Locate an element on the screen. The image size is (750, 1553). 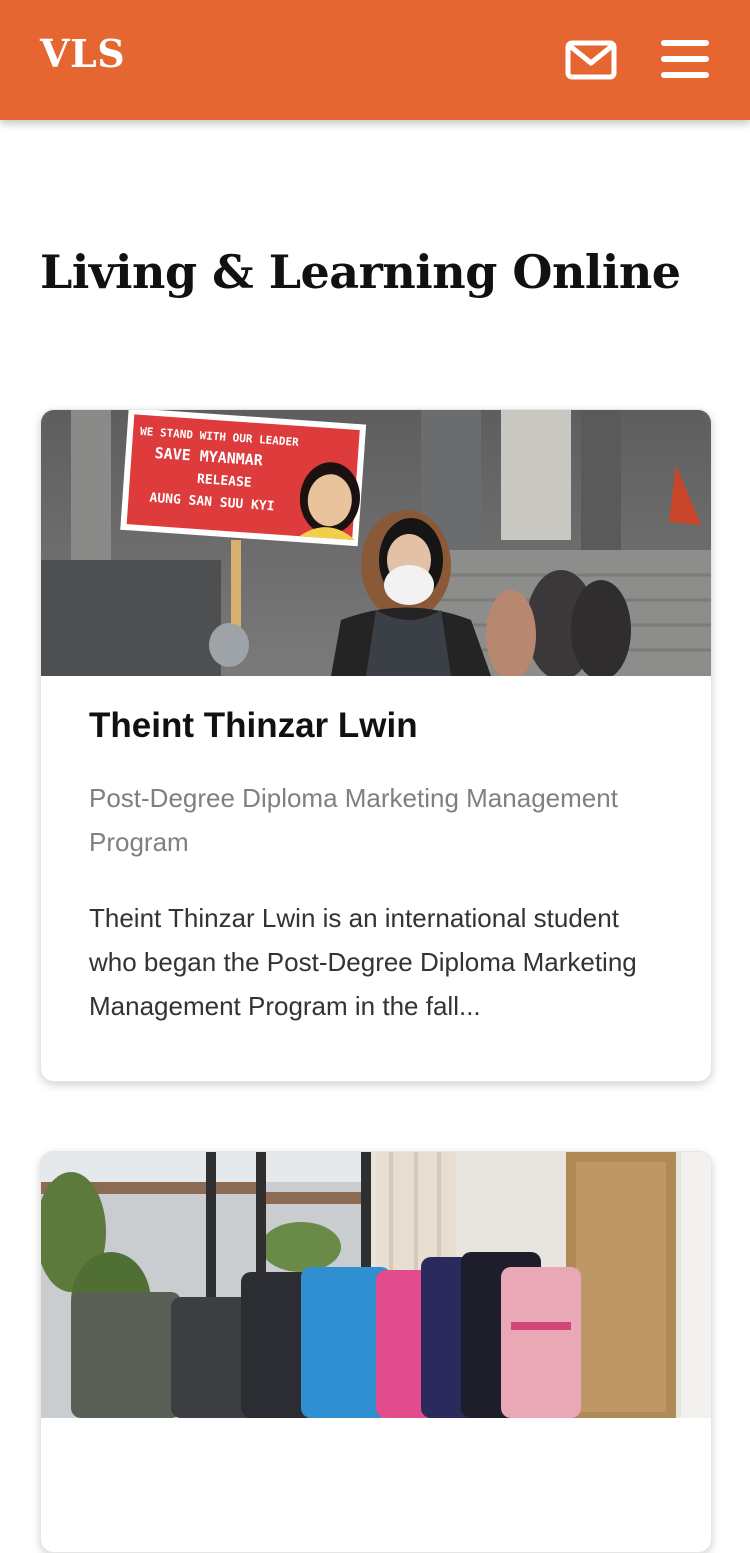
mail-button is located at coordinates (591, 60).